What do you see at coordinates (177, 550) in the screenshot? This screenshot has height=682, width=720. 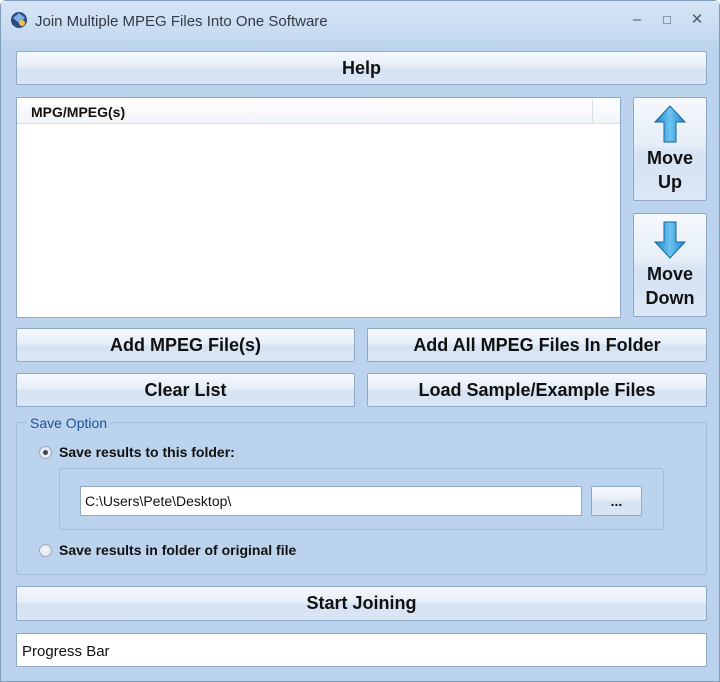 I see `radio-save-original-folder-label: Save results in folder of original file` at bounding box center [177, 550].